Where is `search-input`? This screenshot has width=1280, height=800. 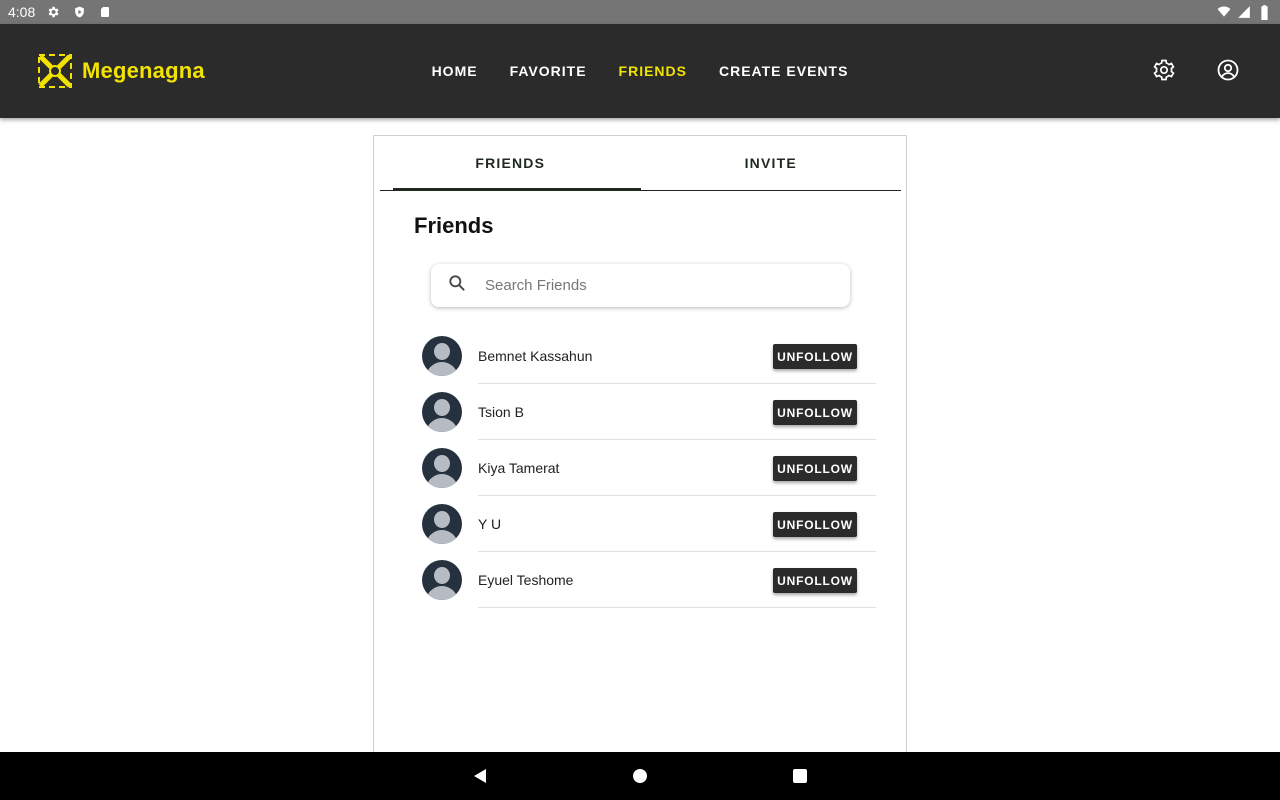 search-input is located at coordinates (650, 285).